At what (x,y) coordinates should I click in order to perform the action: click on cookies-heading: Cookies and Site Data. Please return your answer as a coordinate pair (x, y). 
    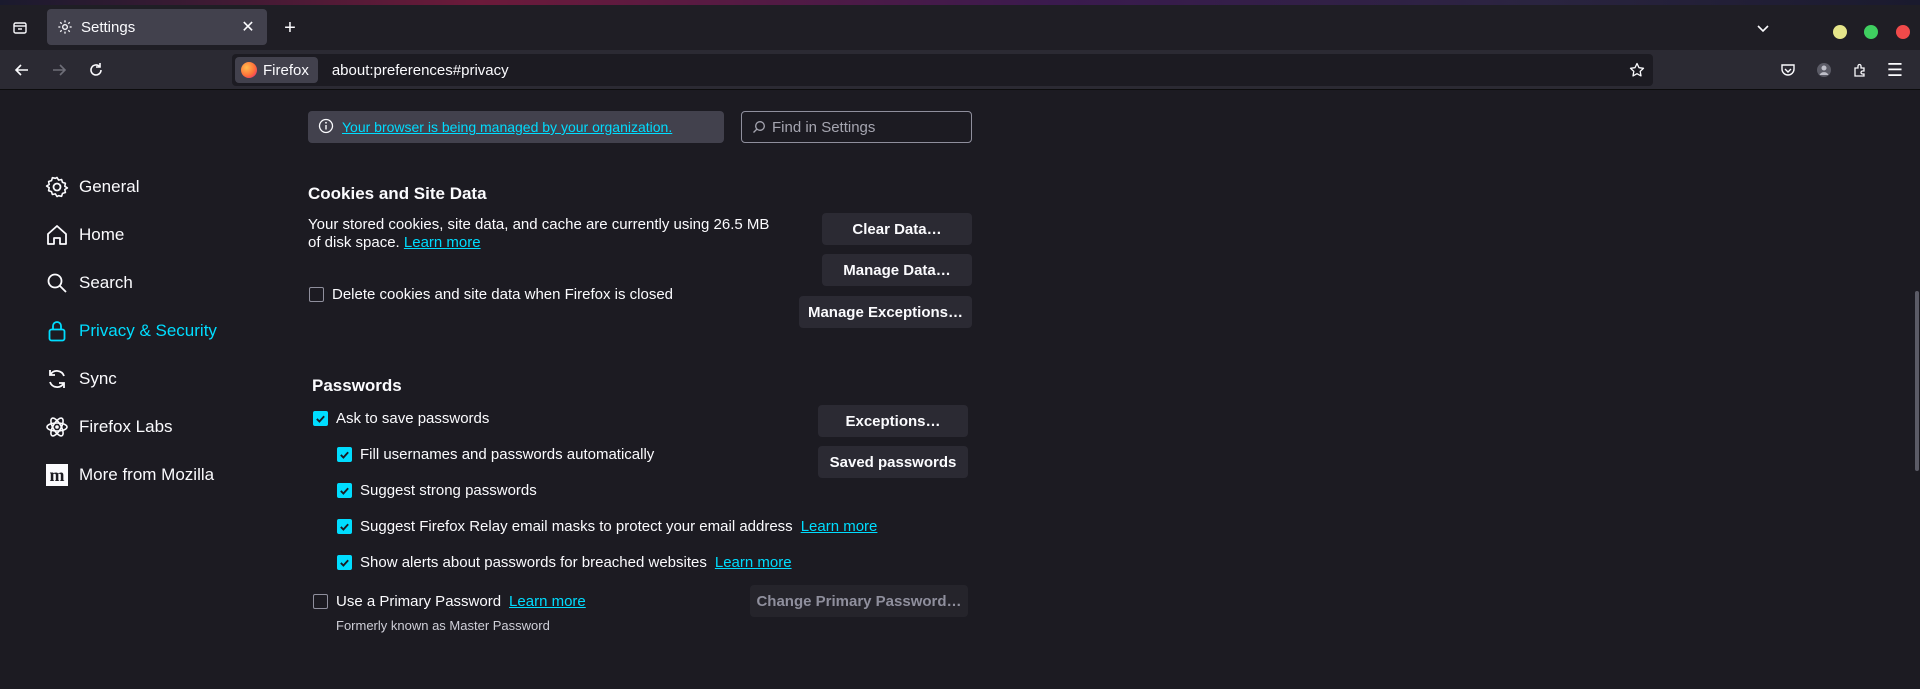
    Looking at the image, I should click on (397, 193).